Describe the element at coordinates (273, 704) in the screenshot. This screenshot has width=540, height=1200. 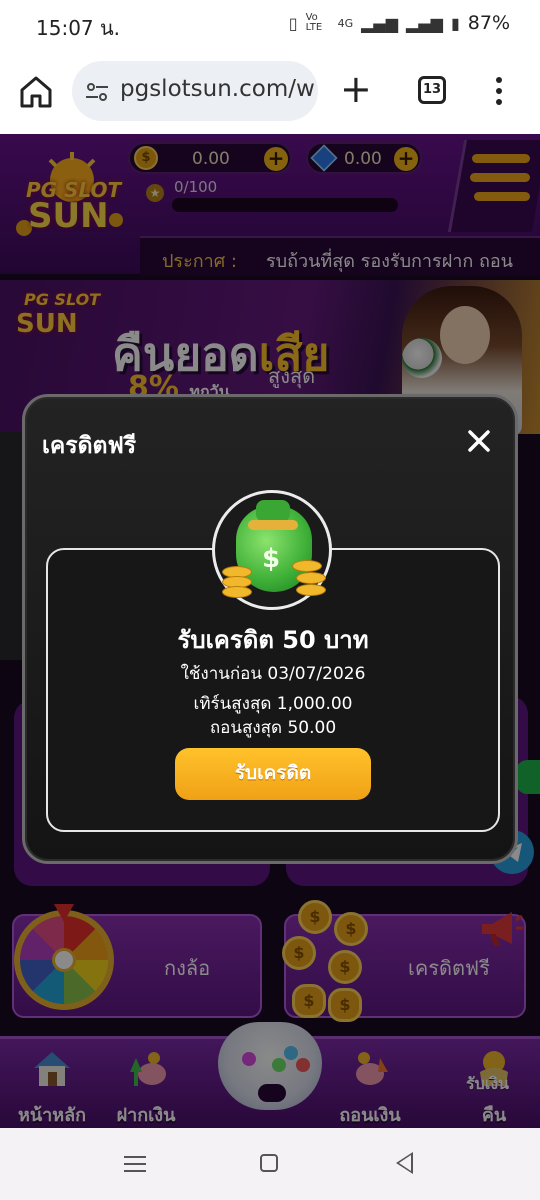
I see `reward-turnover: เทิร์นสูงสุด 1,000.00` at that location.